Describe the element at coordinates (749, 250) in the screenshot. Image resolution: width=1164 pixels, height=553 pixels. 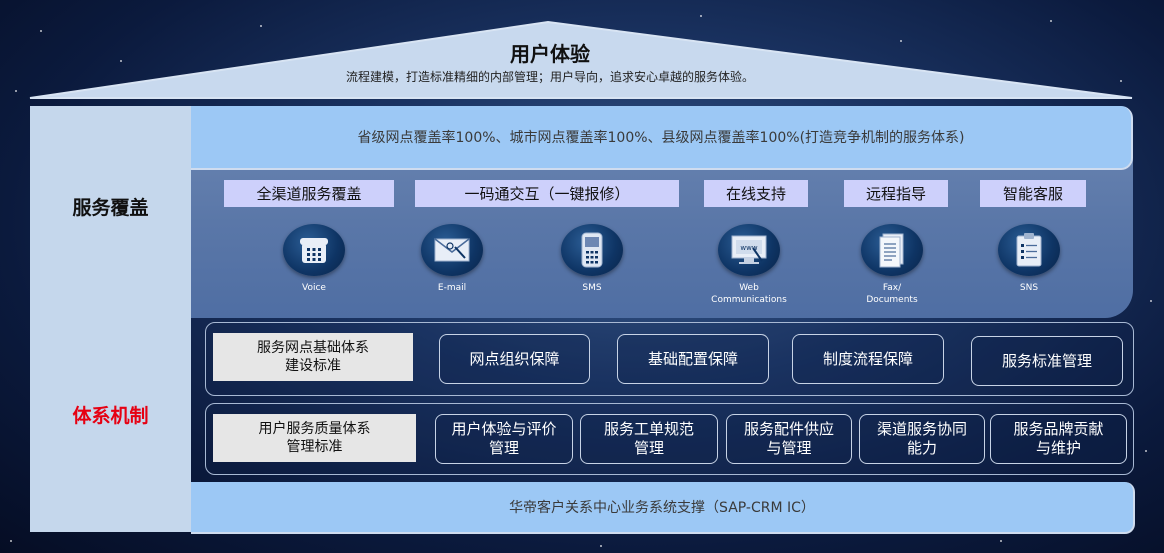
I see `monitor-icon: www` at that location.